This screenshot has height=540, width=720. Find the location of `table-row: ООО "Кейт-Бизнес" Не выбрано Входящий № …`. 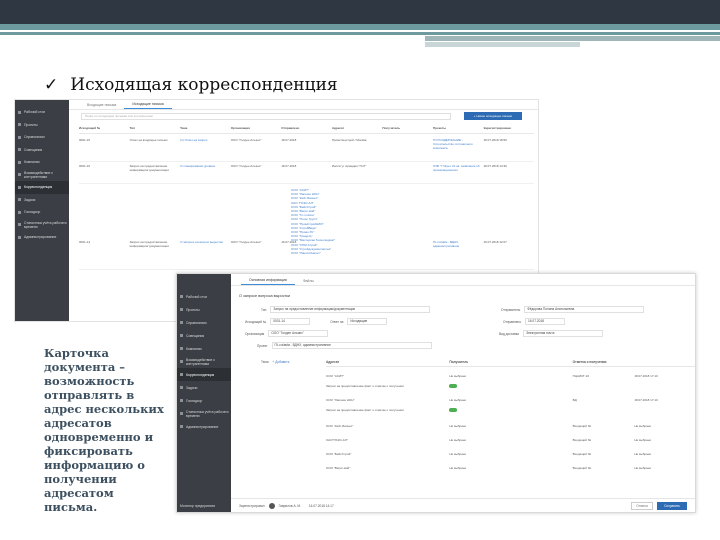

table-row: ООО "Кейт-Бизнес" Не выбрано Входящий № … is located at coordinates (510, 426).